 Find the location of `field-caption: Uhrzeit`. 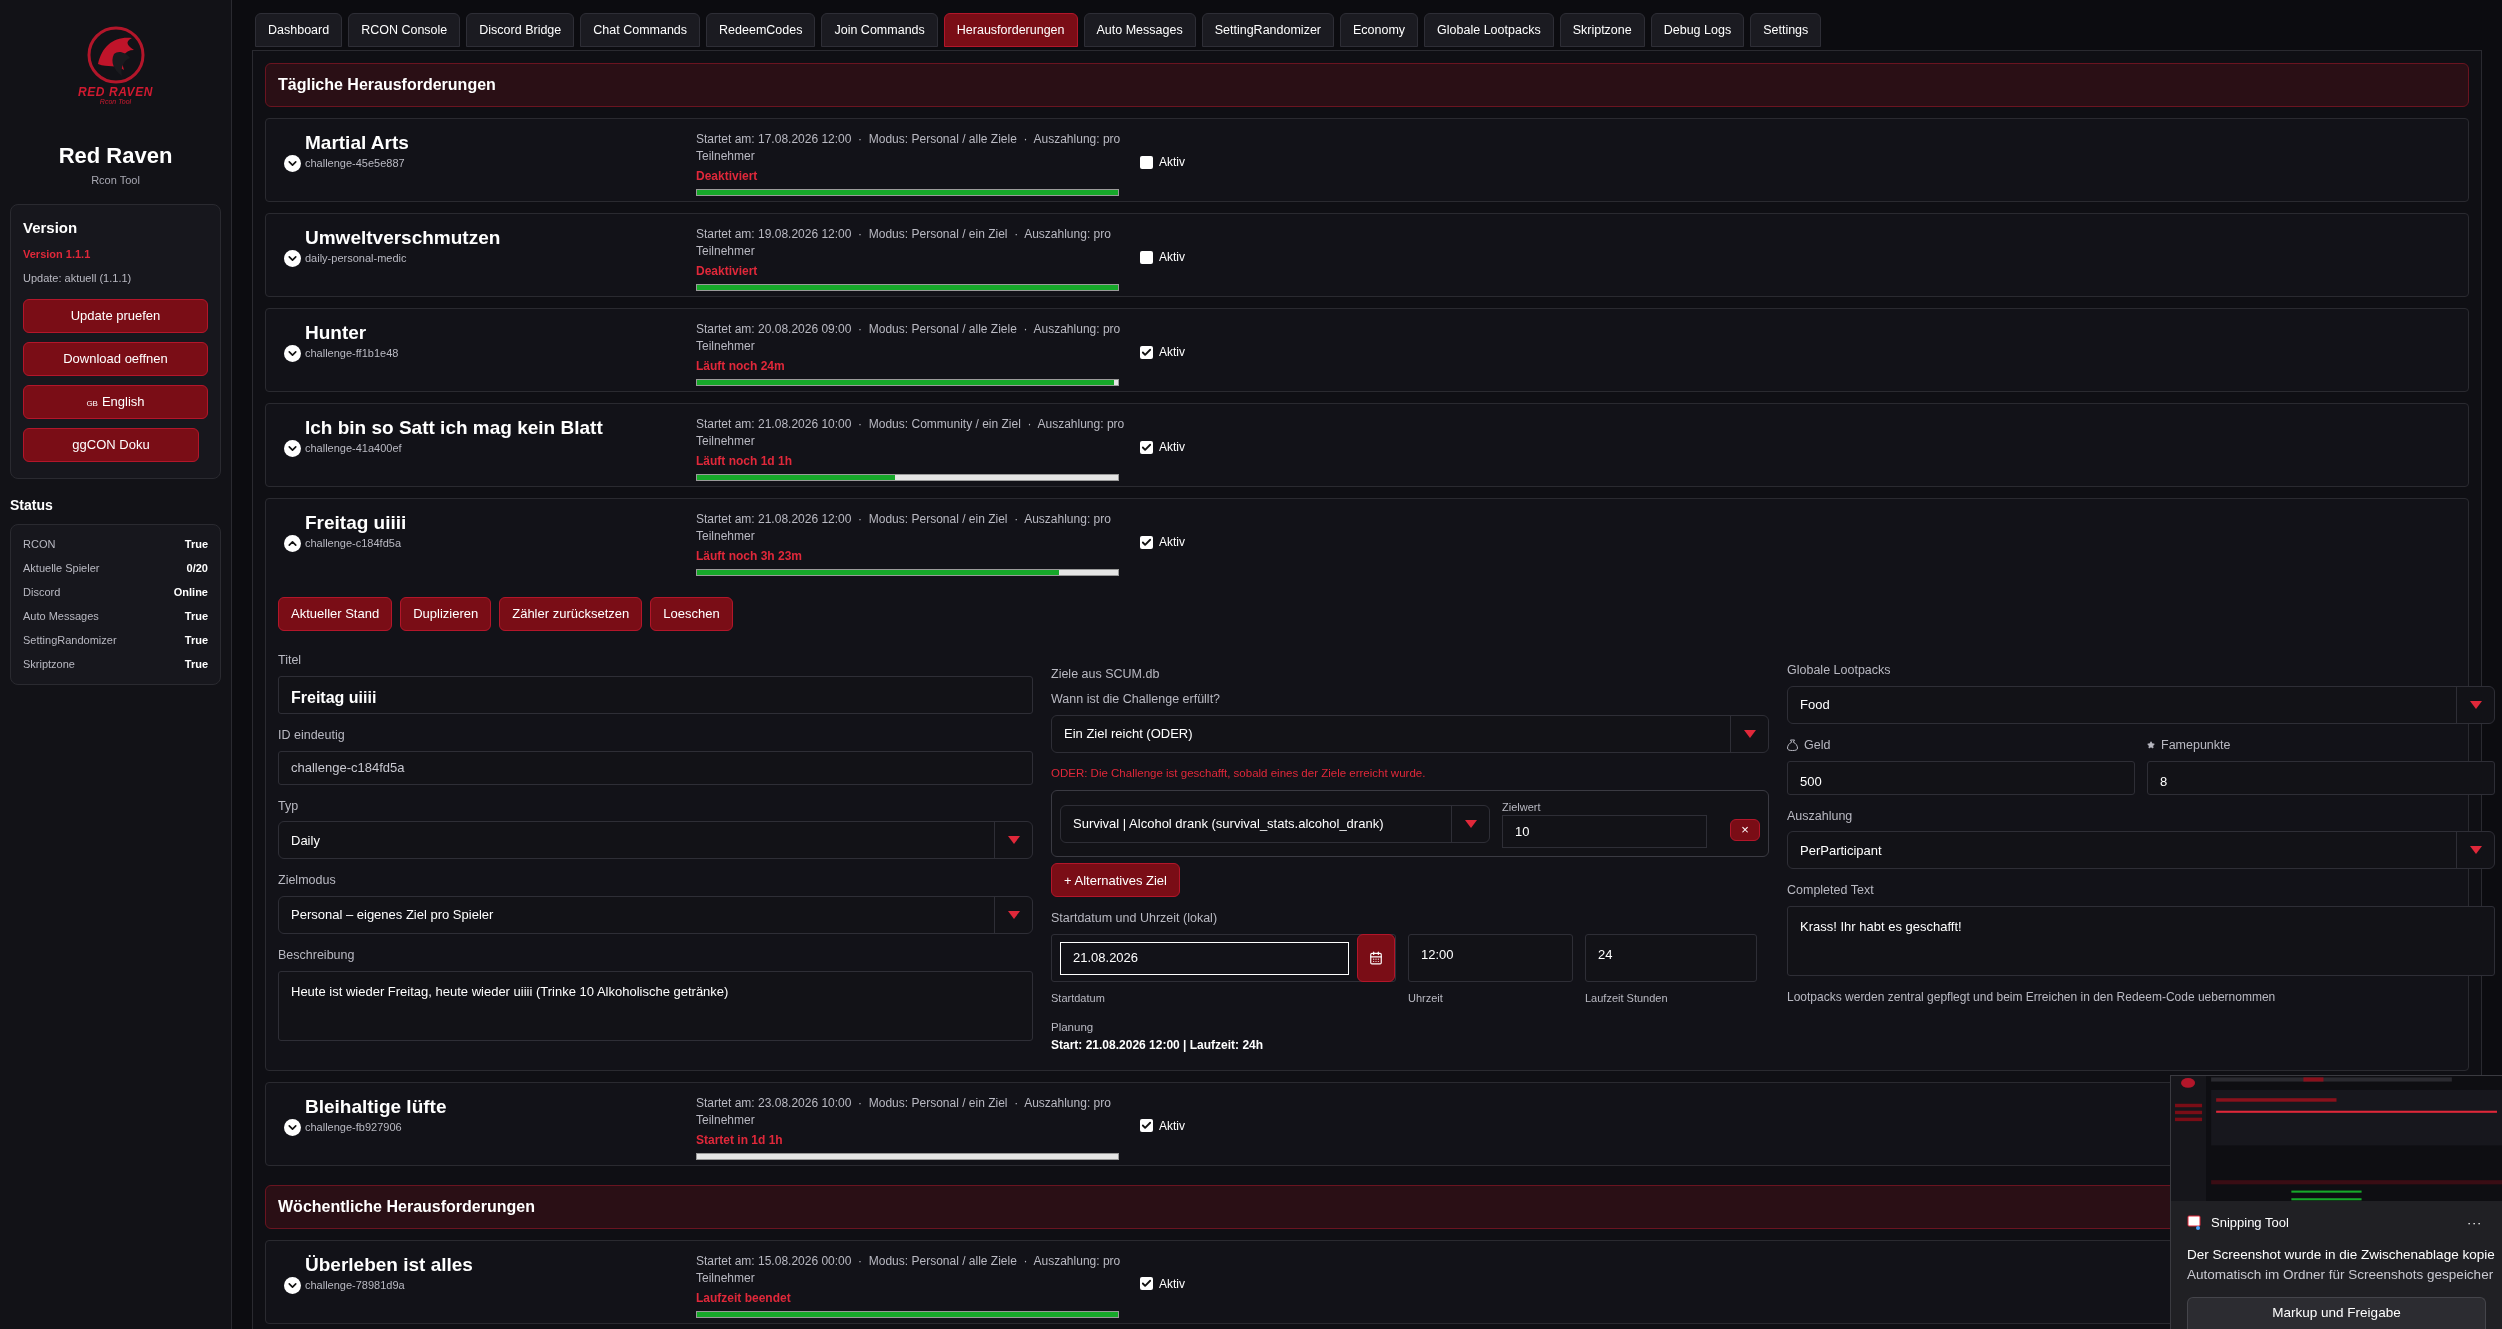

field-caption: Uhrzeit is located at coordinates (1426, 998).